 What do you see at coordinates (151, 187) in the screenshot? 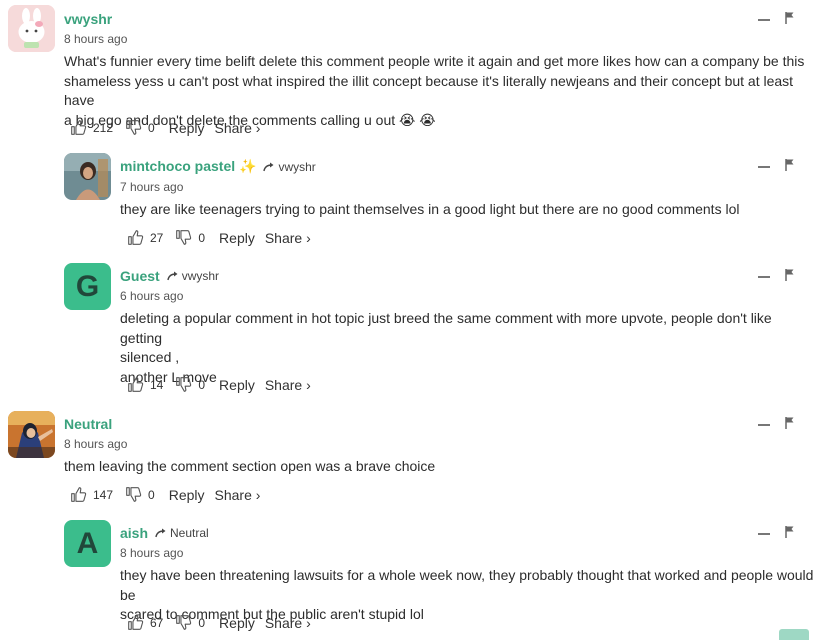
I see `timestamp: 7 hours ago` at bounding box center [151, 187].